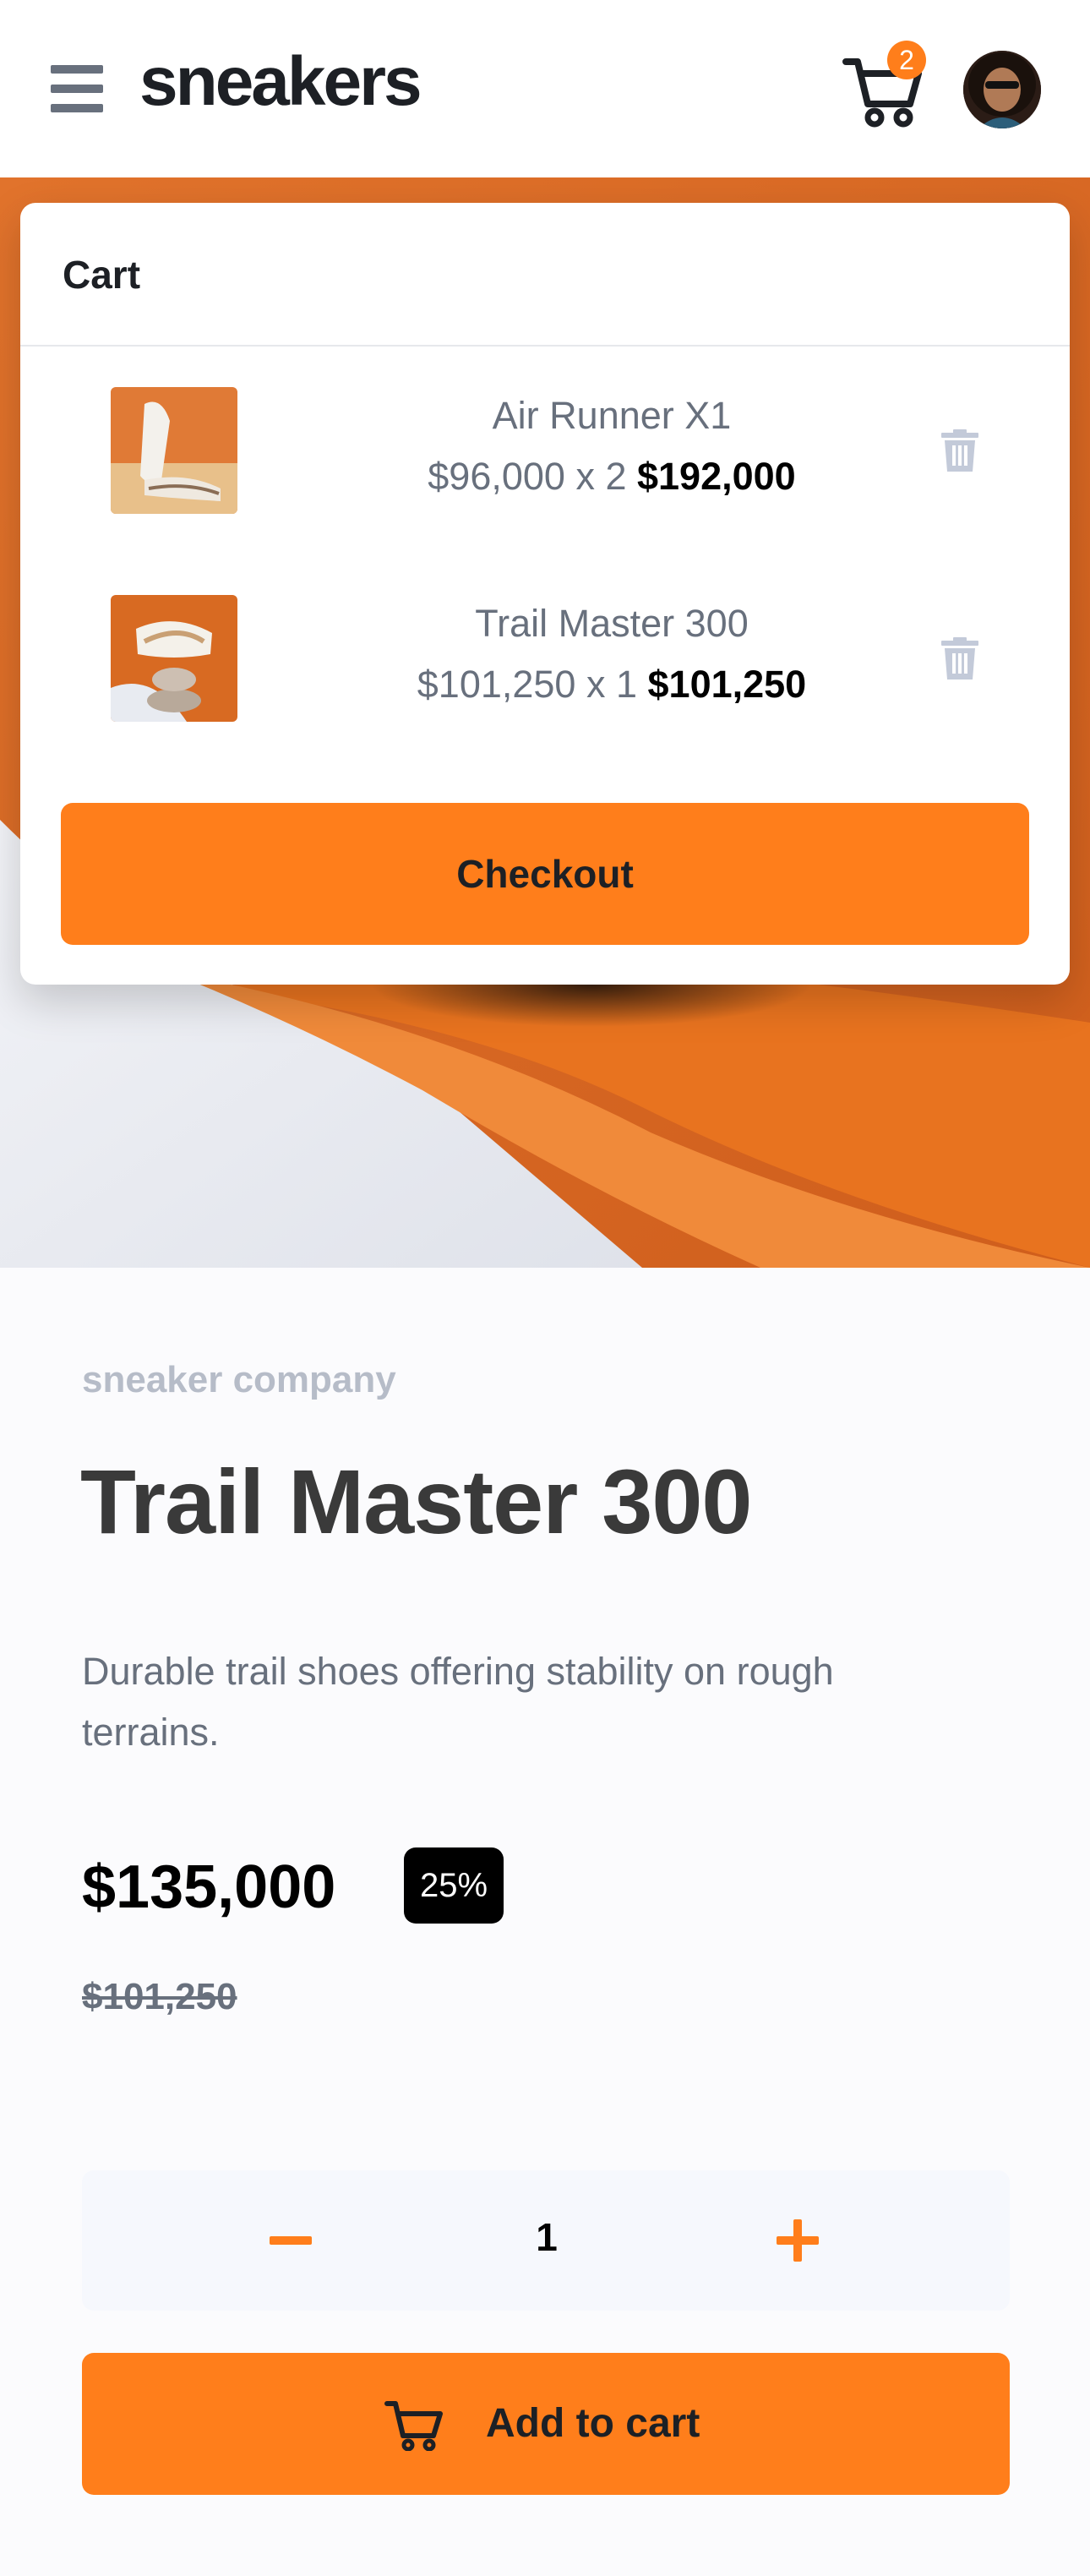 Image resolution: width=1090 pixels, height=2576 pixels. I want to click on cart-item-price-line: $96,000 x 2 $192,000, so click(612, 477).